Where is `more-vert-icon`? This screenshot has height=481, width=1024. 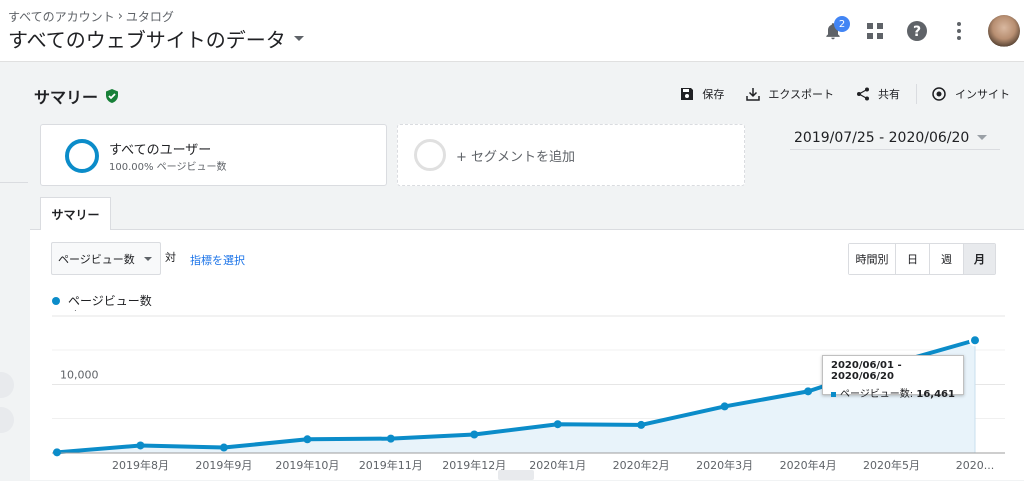
more-vert-icon is located at coordinates (959, 31).